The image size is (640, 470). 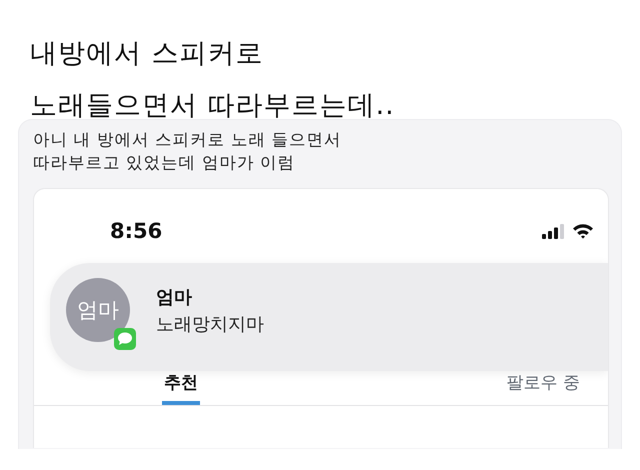 What do you see at coordinates (210, 324) in the screenshot?
I see `notification-message: 노래망치지마` at bounding box center [210, 324].